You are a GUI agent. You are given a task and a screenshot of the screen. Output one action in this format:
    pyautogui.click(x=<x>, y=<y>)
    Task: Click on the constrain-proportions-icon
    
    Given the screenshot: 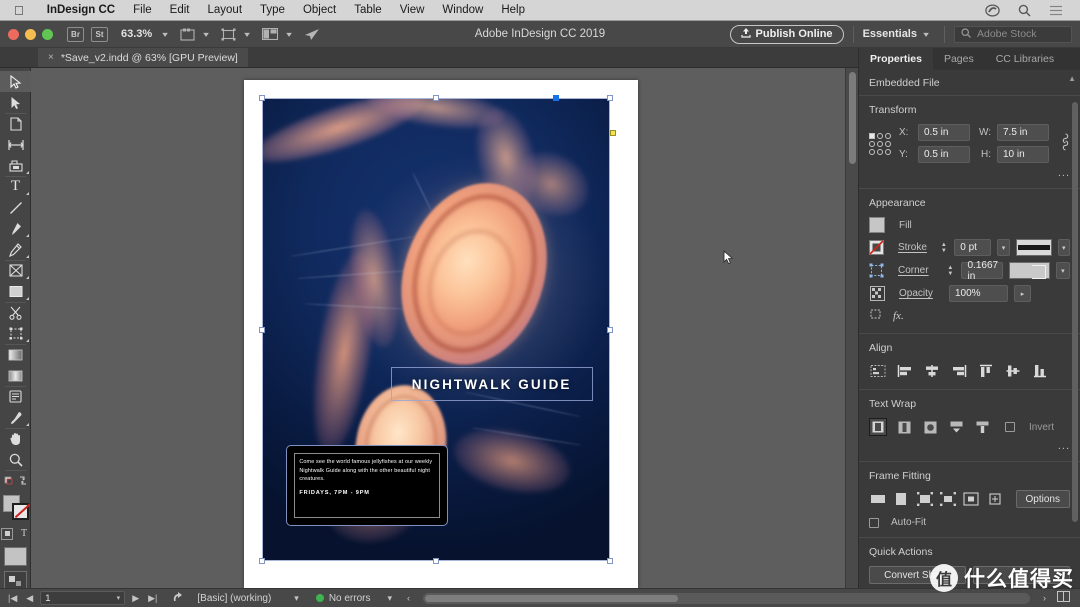 What is the action you would take?
    pyautogui.click(x=1065, y=143)
    